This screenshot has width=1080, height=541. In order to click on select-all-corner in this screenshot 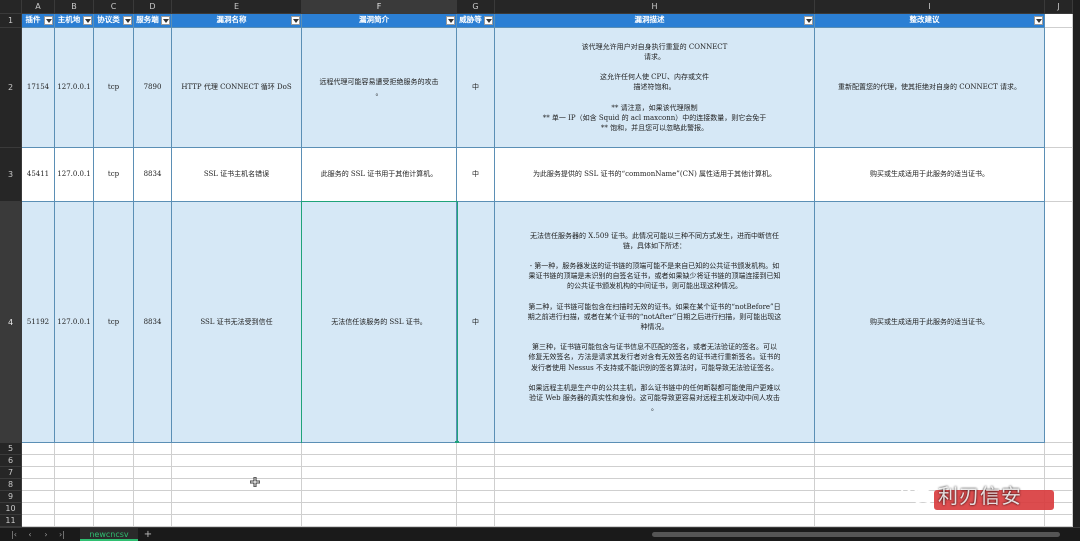, I will do `click(11, 7)`.